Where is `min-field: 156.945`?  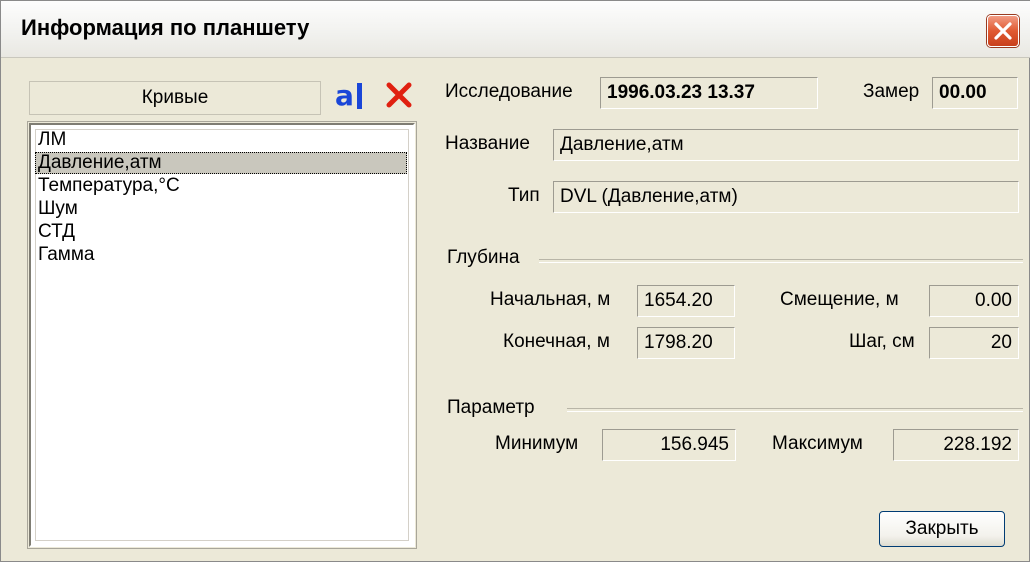
min-field: 156.945 is located at coordinates (669, 445).